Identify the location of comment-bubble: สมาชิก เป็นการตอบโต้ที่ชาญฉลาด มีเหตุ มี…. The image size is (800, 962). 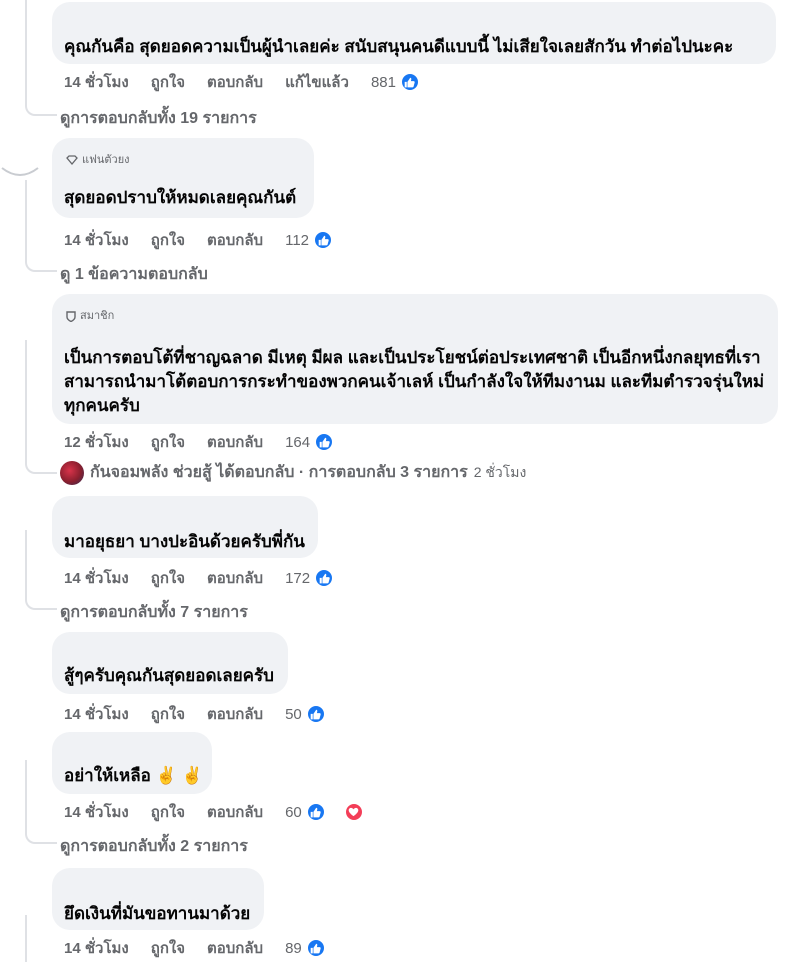
(415, 359).